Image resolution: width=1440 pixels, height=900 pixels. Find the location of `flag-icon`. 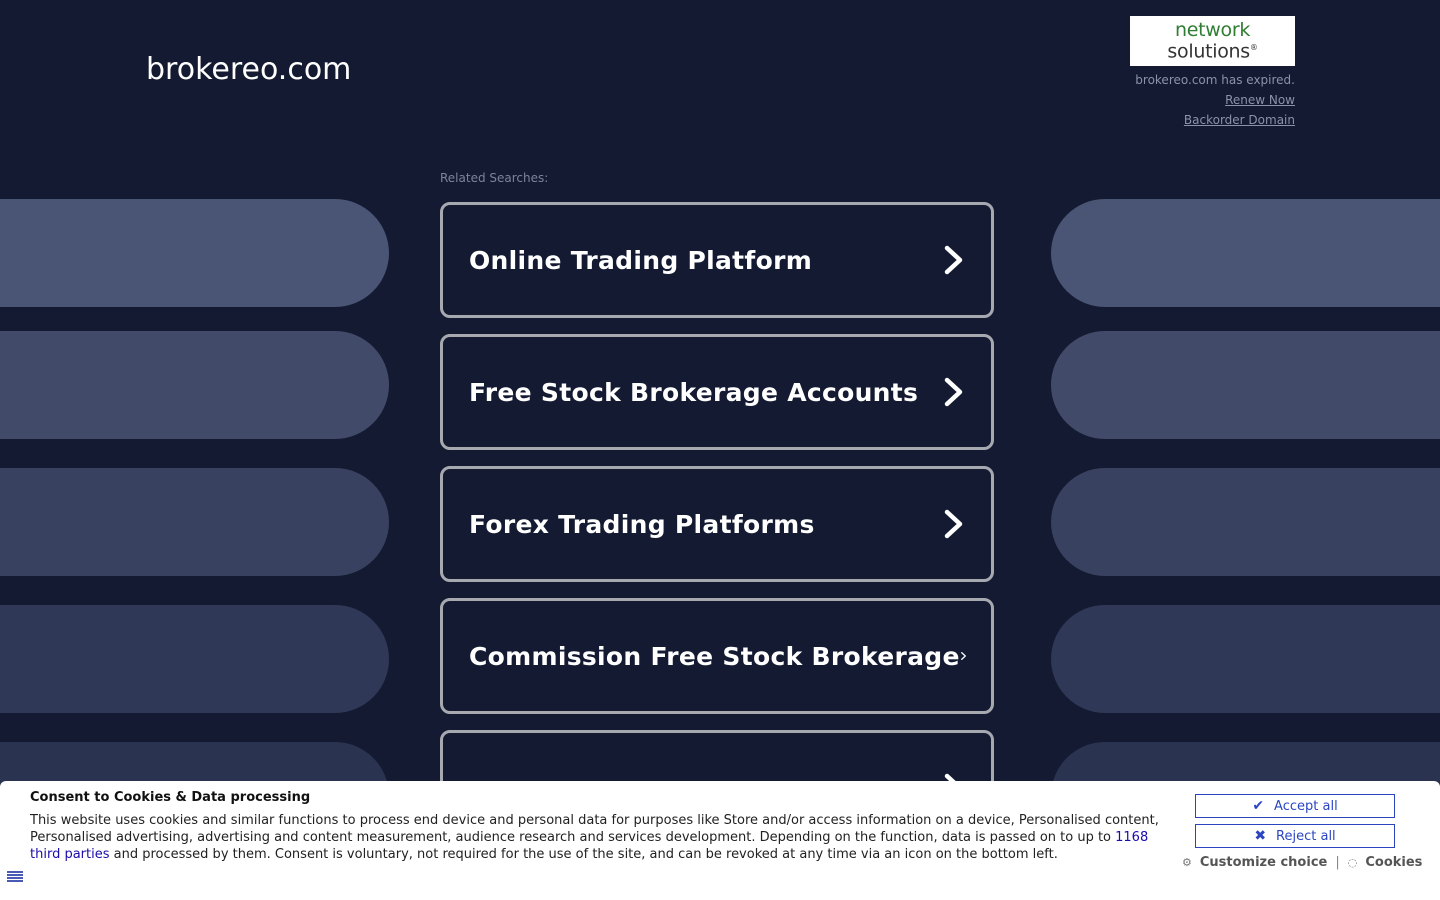

flag-icon is located at coordinates (15, 876).